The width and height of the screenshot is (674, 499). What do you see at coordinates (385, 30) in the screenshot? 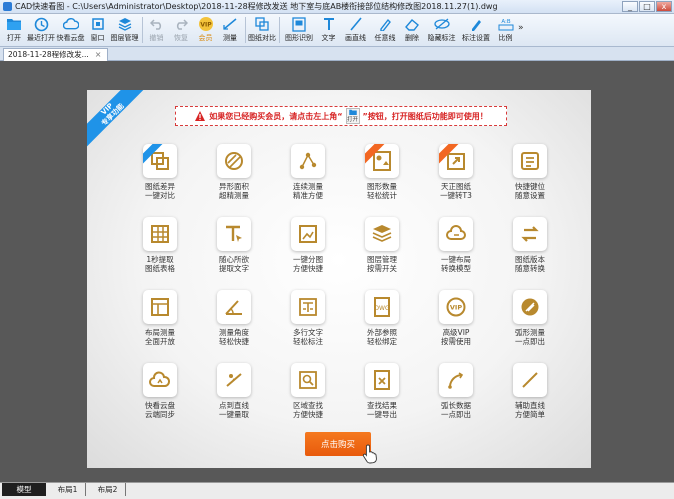
I see `toolbar-freeline-button: 任意线` at bounding box center [385, 30].